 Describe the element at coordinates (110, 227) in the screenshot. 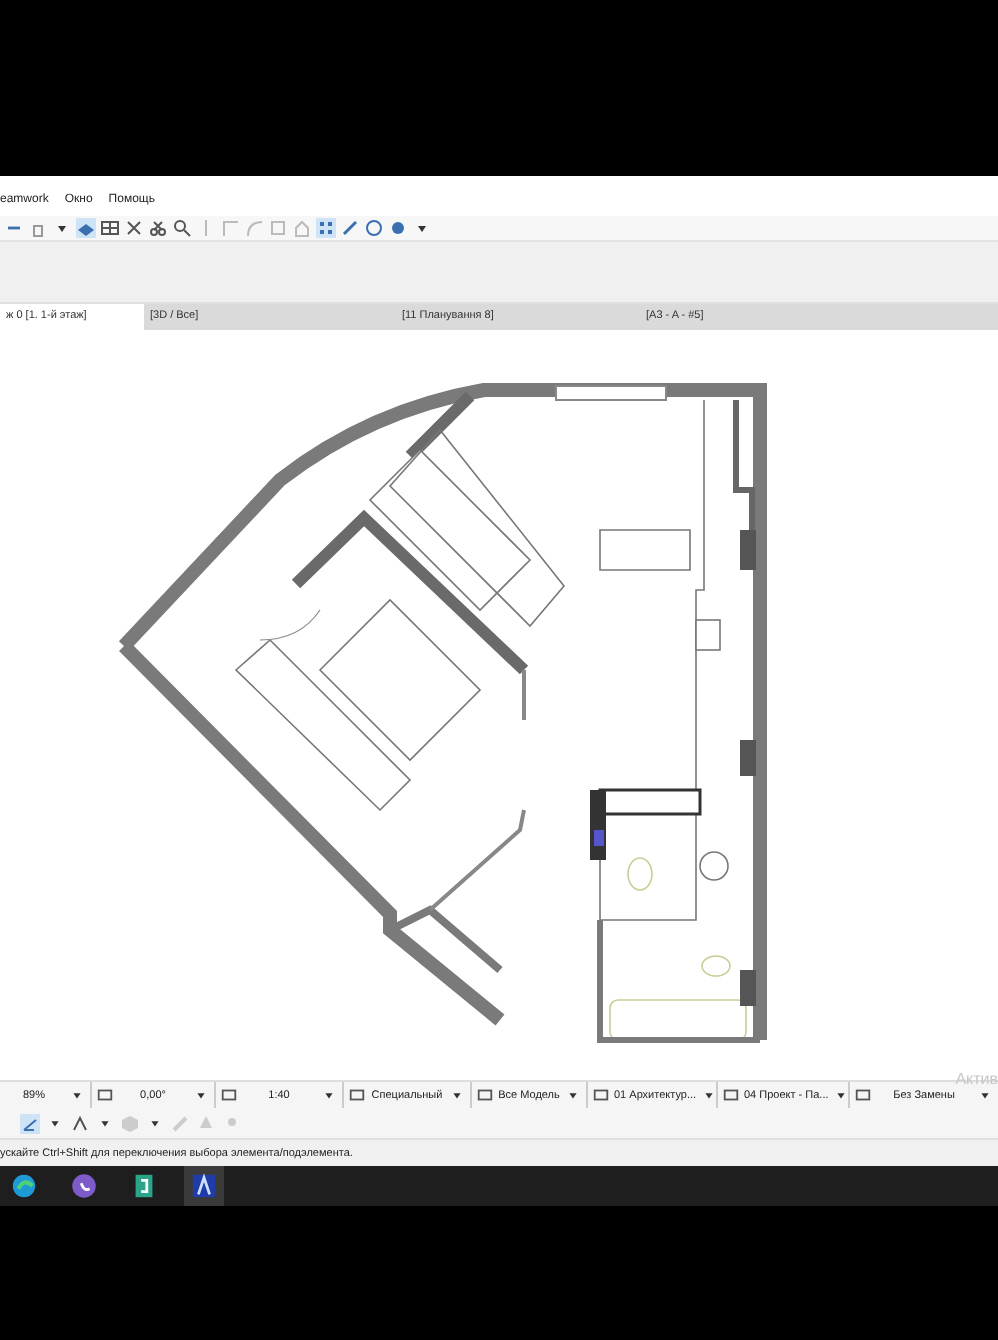

I see `table-icon` at that location.